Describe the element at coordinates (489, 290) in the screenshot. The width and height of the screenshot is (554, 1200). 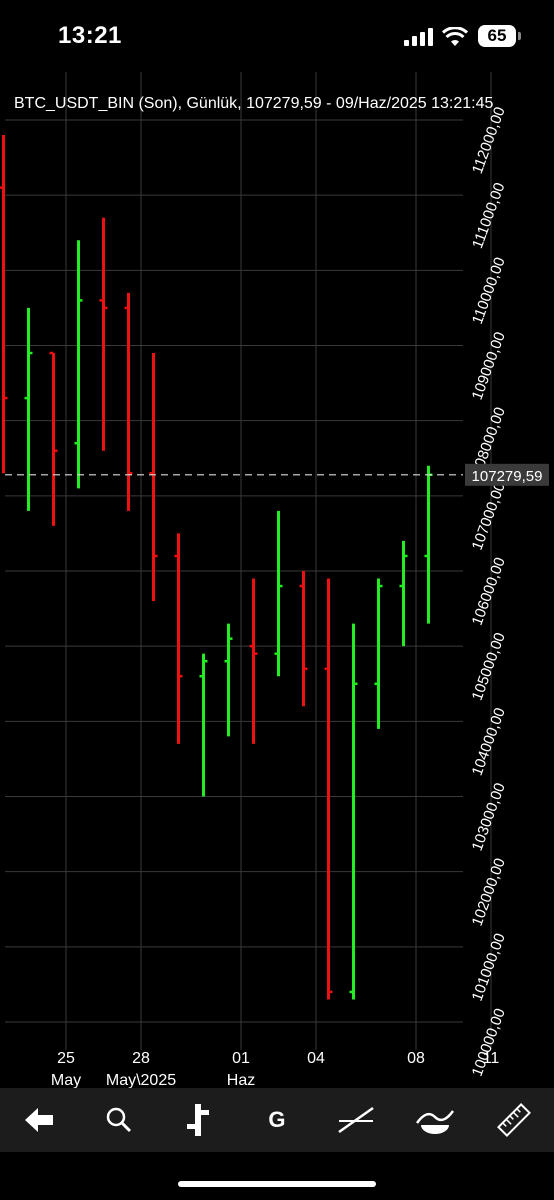
I see `y-axis-tick-label: 110000,00` at that location.